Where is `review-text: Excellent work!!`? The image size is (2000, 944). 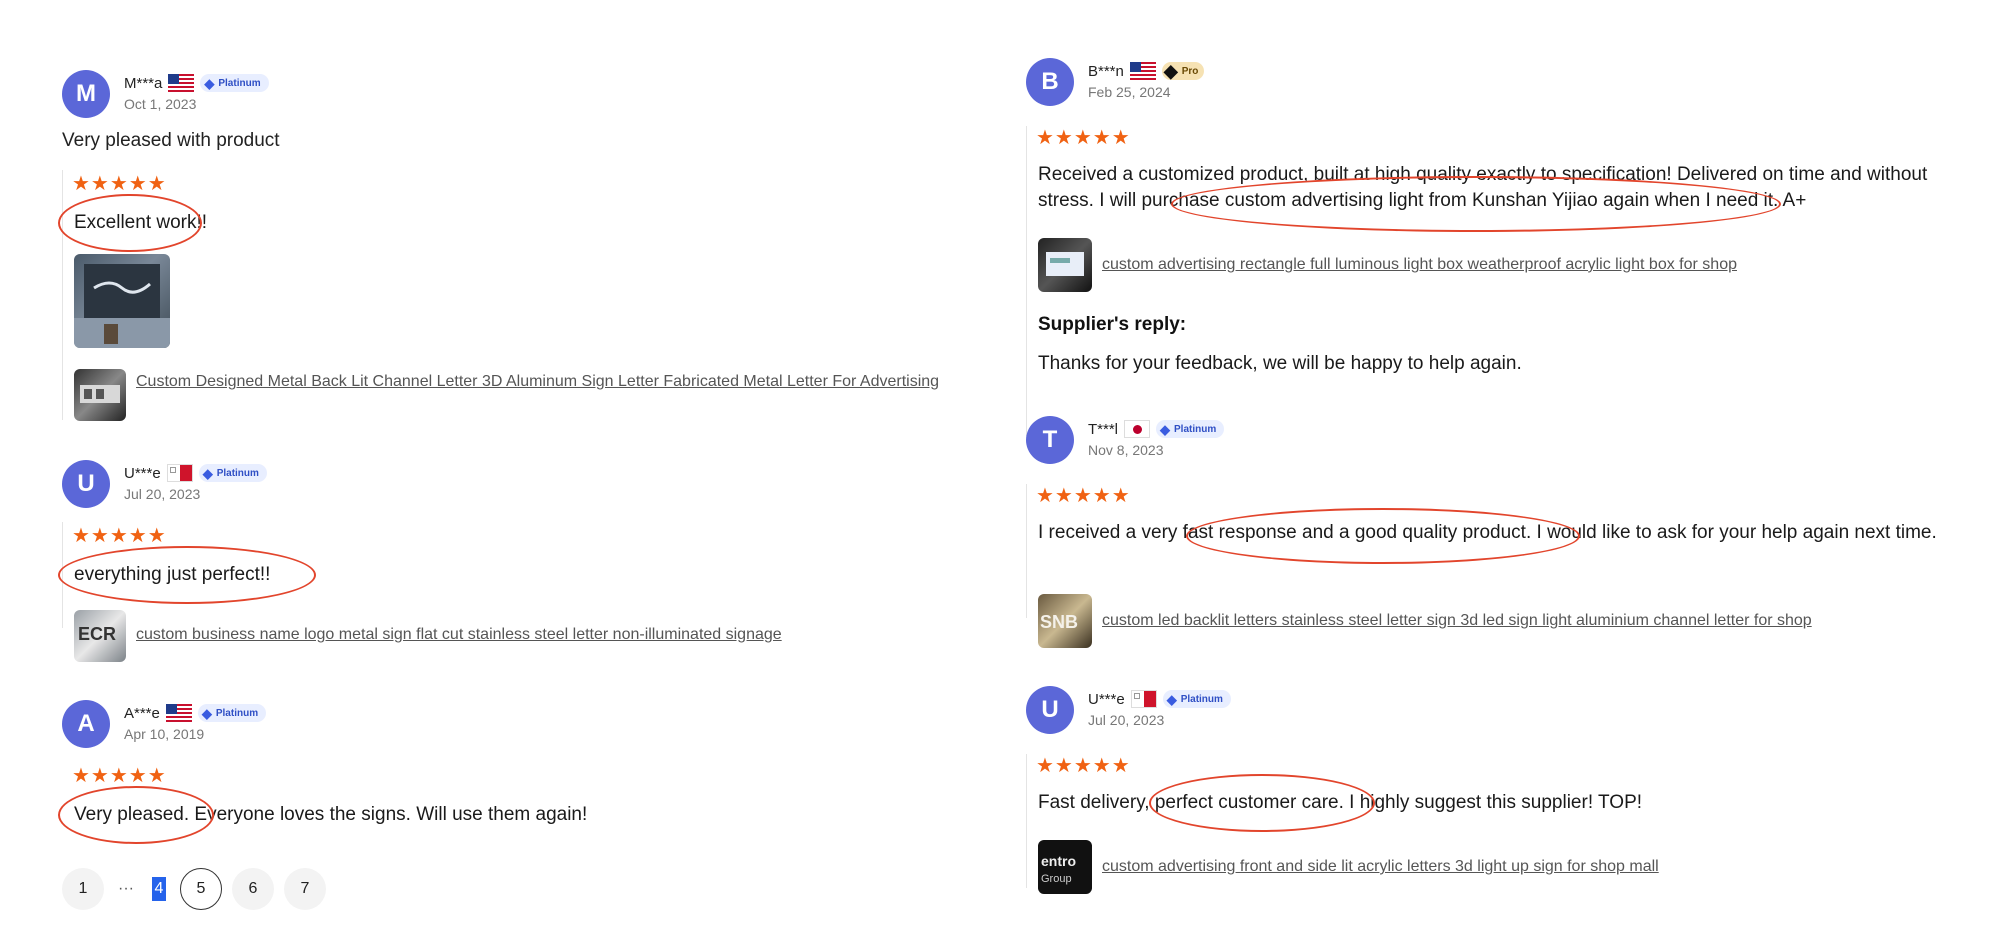 review-text: Excellent work!! is located at coordinates (141, 222).